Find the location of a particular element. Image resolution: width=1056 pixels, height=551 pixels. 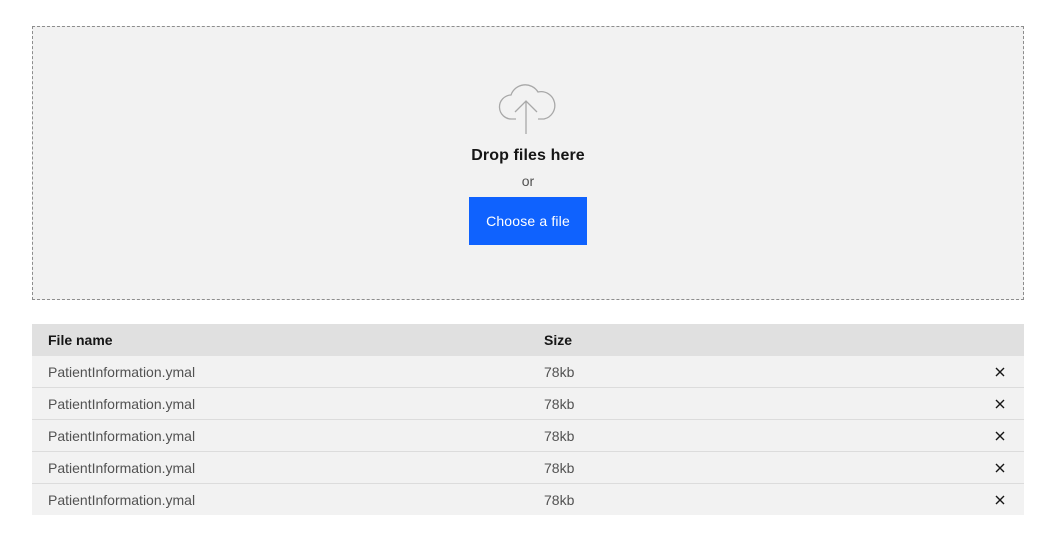

header-file-name: File name is located at coordinates (80, 340).